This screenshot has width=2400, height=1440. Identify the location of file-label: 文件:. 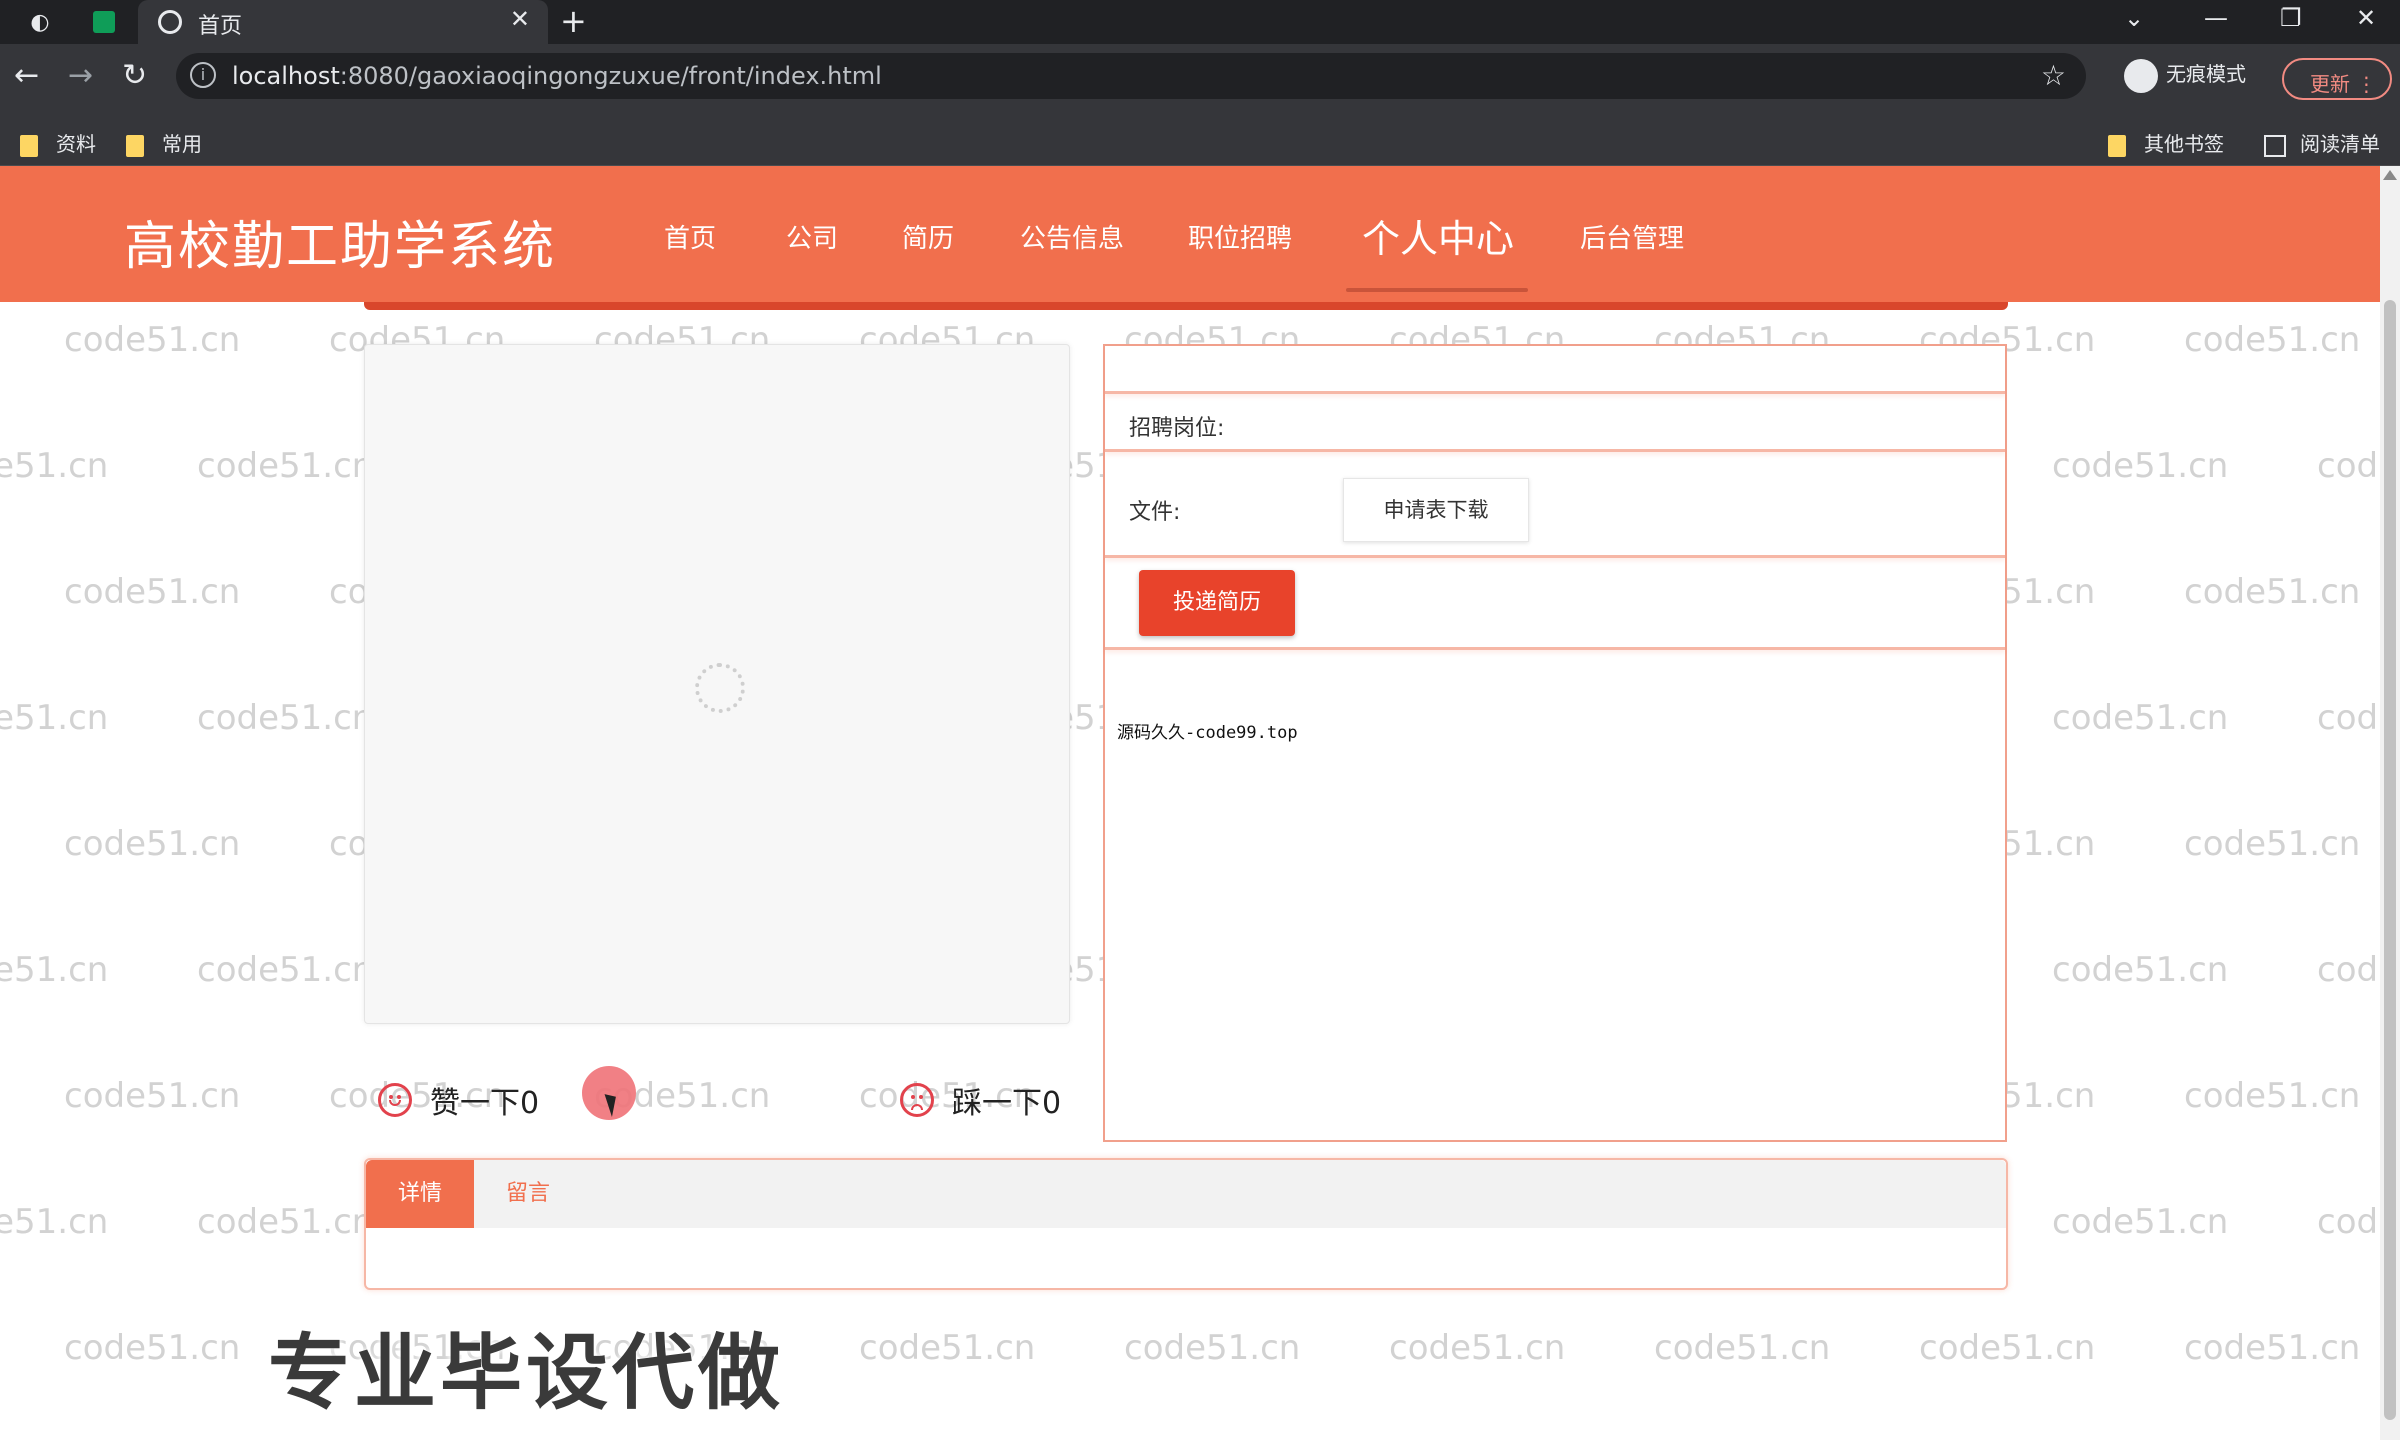
(1155, 512).